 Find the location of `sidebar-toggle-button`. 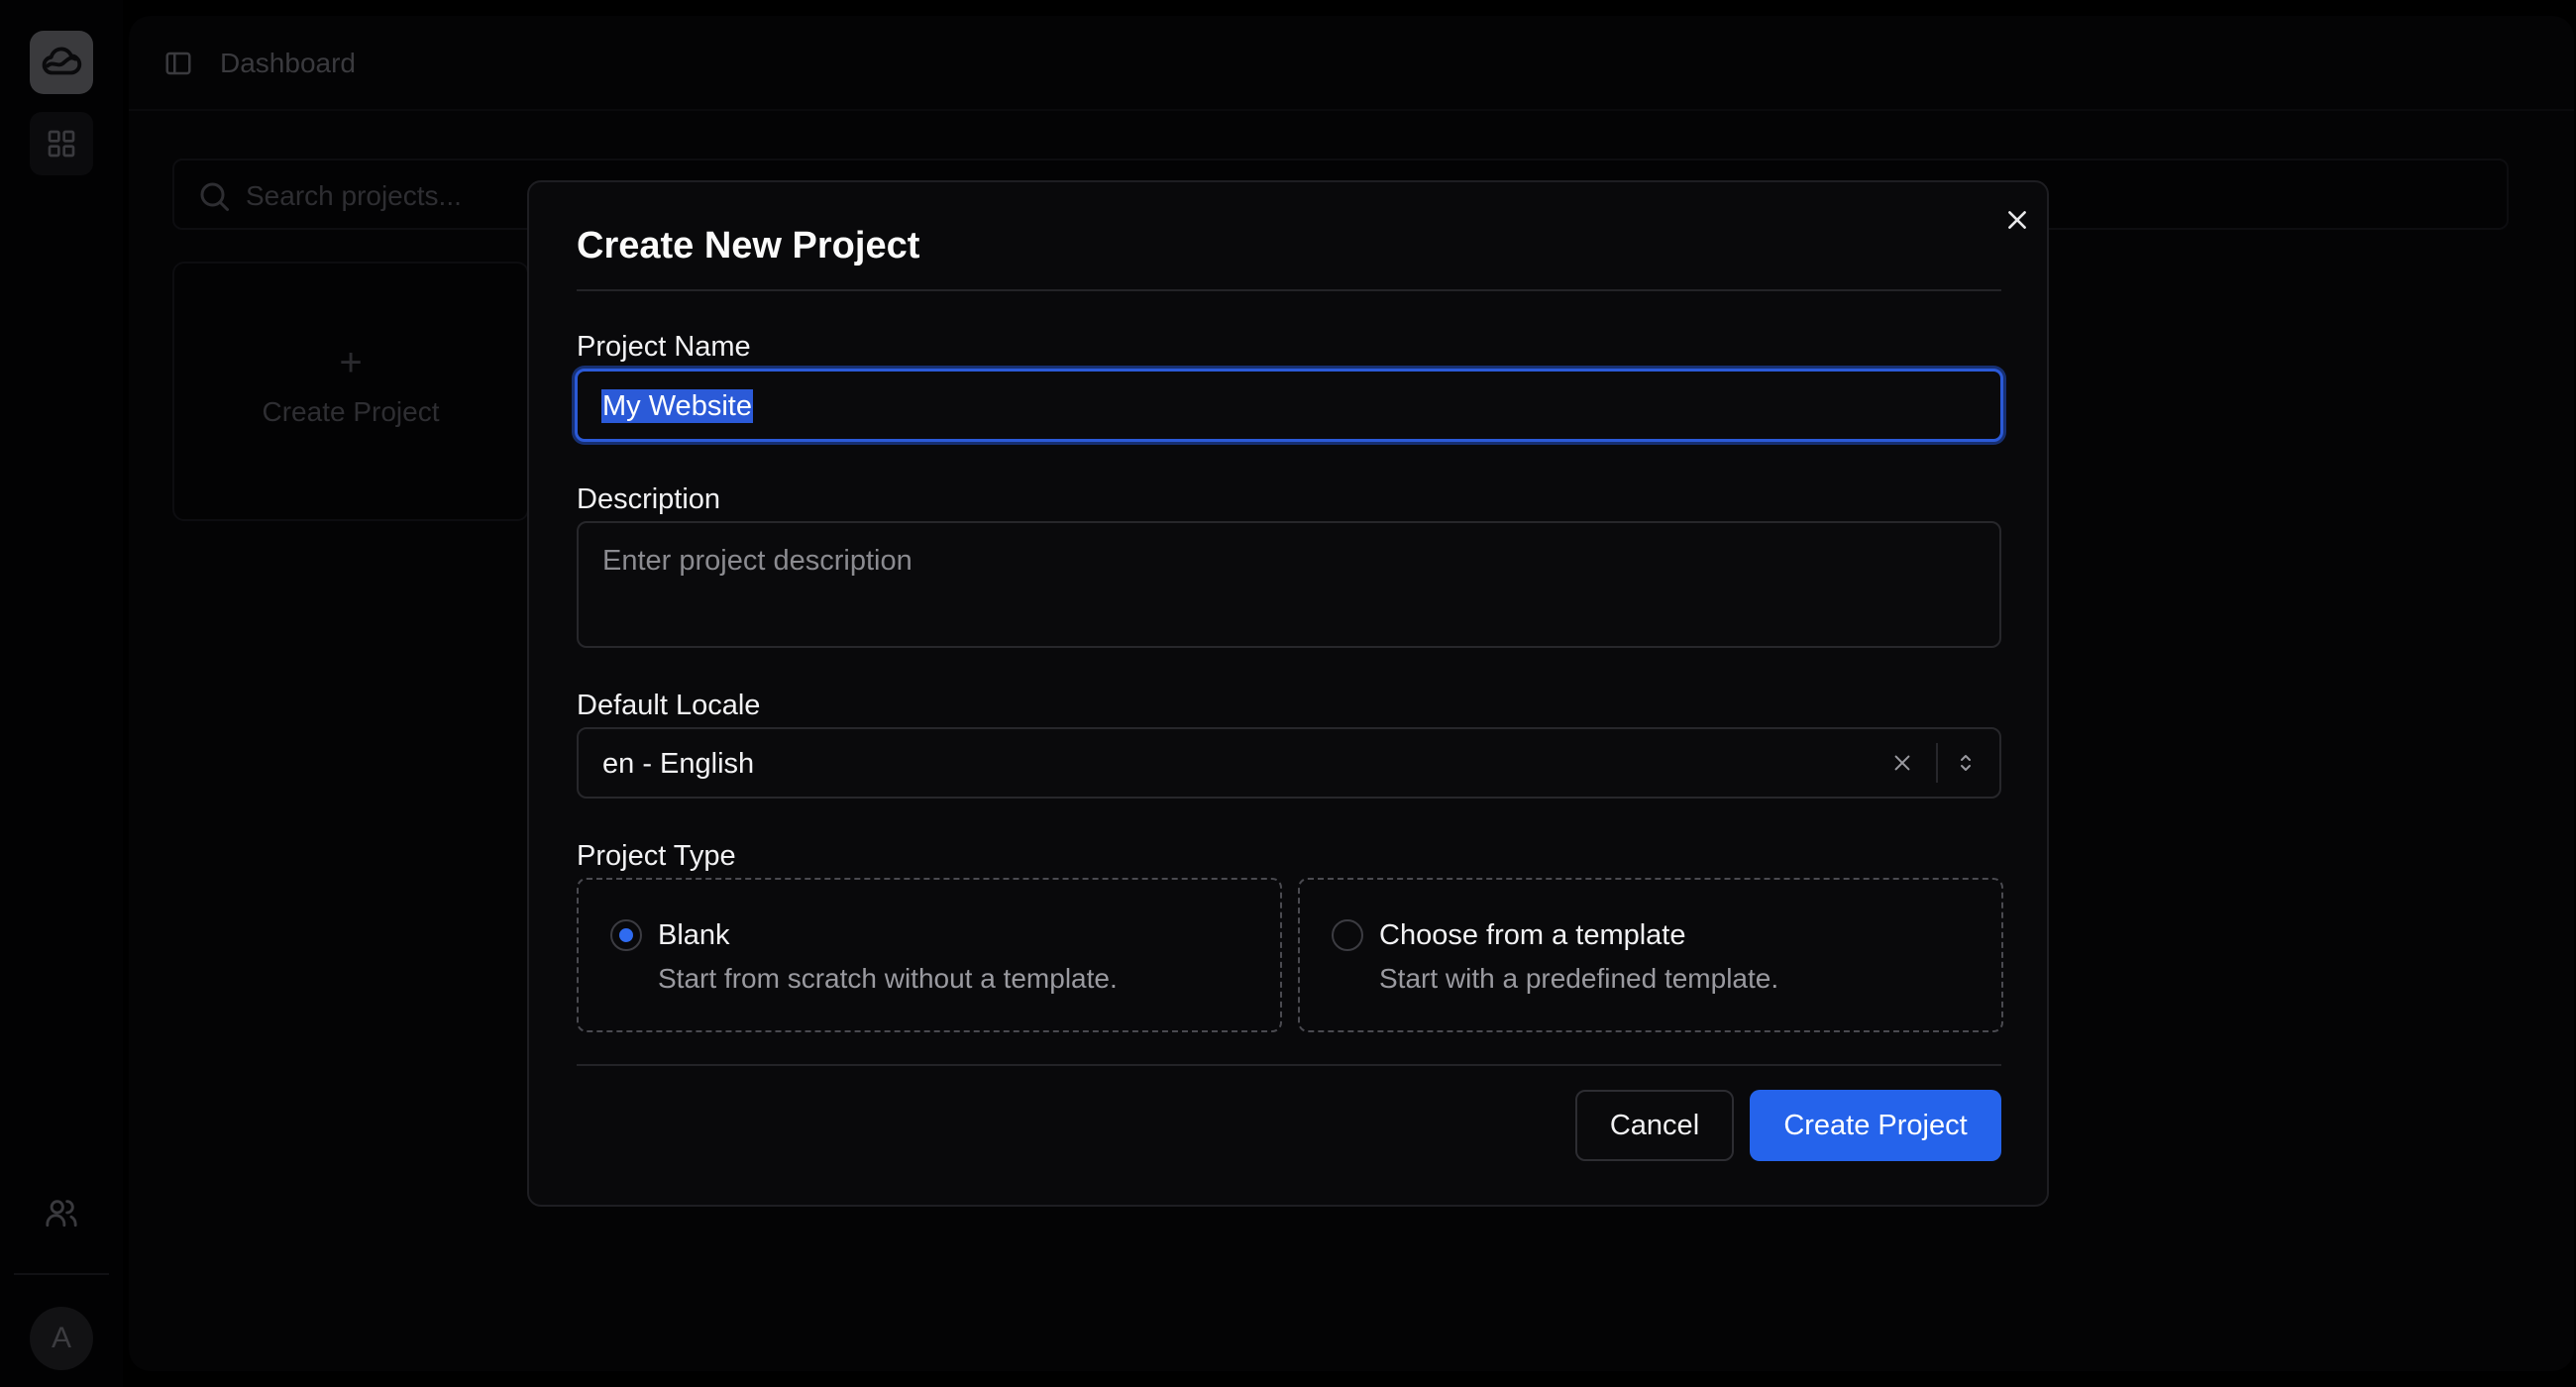

sidebar-toggle-button is located at coordinates (178, 63).